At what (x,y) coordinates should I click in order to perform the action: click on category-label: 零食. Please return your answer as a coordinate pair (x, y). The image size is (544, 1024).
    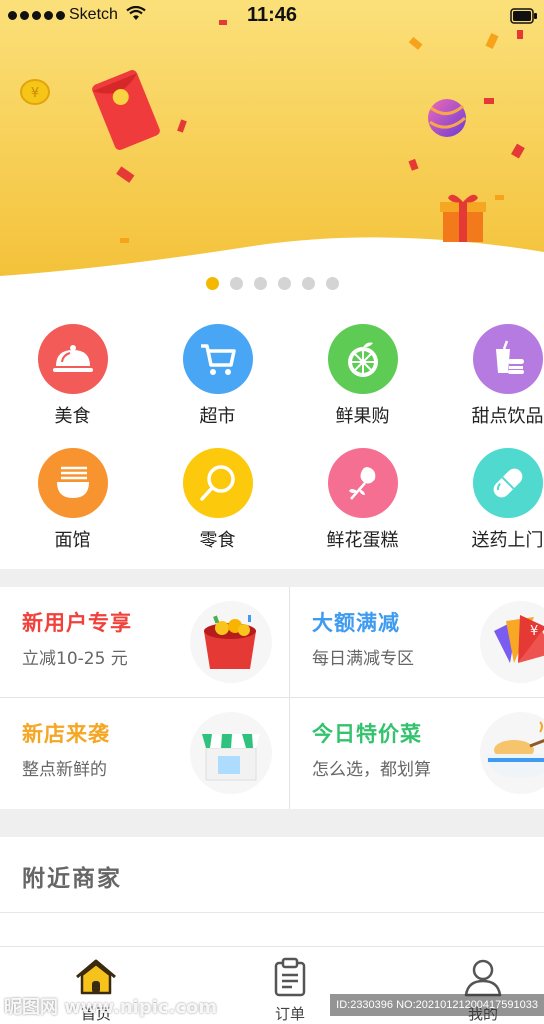
    Looking at the image, I should click on (217, 540).